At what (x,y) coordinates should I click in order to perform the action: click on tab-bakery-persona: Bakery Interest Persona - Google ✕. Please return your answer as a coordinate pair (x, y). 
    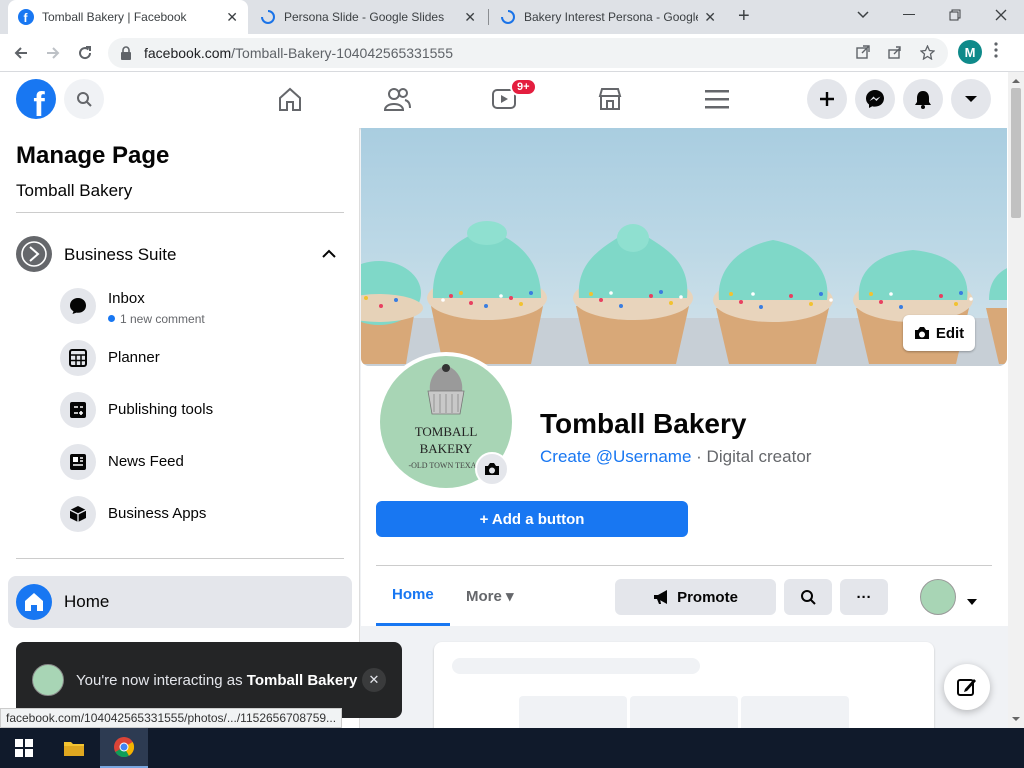
    Looking at the image, I should click on (608, 17).